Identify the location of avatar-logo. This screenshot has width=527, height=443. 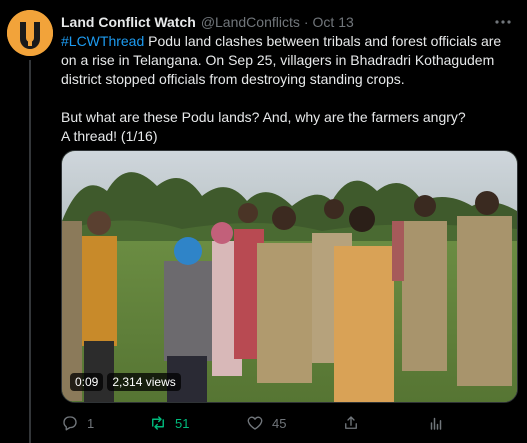
(30, 33).